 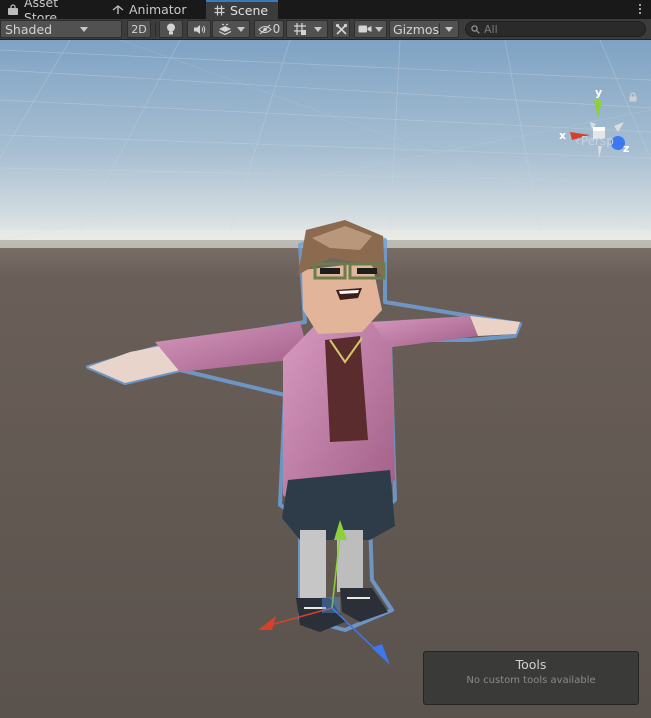 What do you see at coordinates (595, 129) in the screenshot?
I see `orientation-gizmo: y x z` at bounding box center [595, 129].